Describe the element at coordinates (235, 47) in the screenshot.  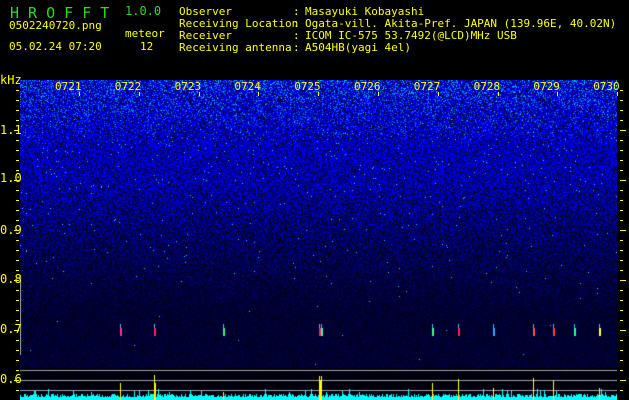
I see `info-label: Receiving antenna` at that location.